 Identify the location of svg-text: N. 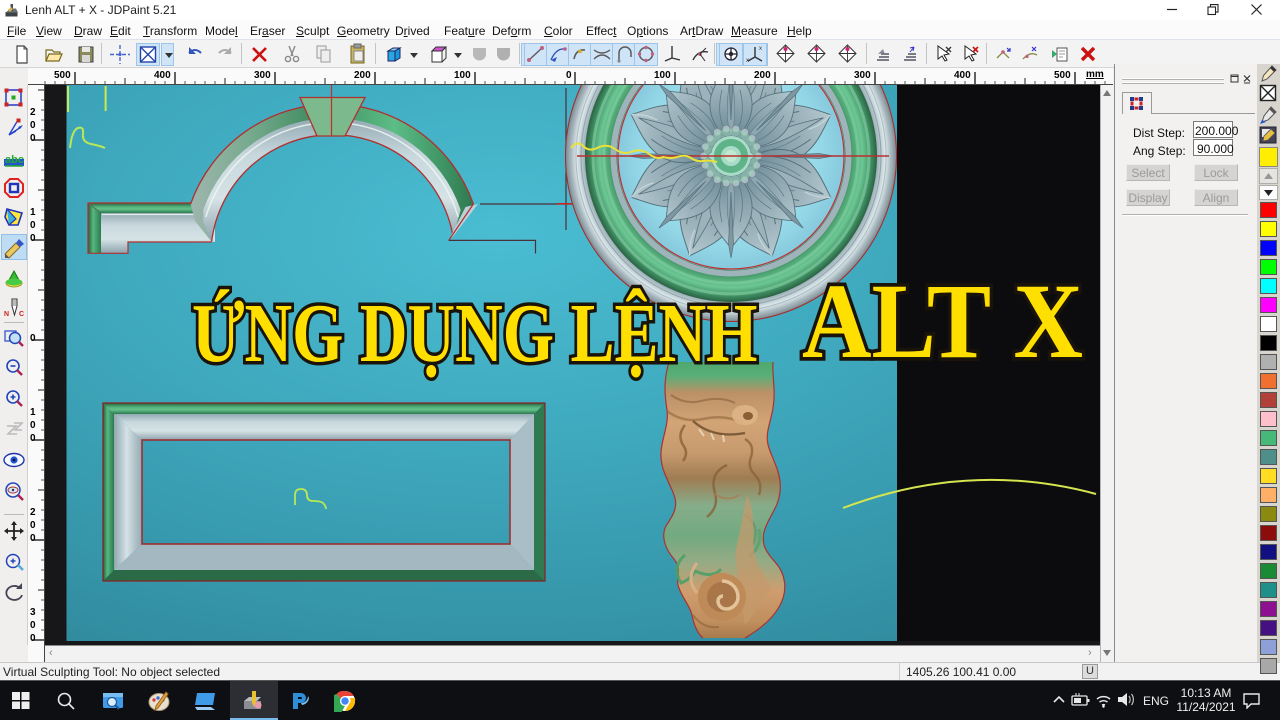
(6, 314).